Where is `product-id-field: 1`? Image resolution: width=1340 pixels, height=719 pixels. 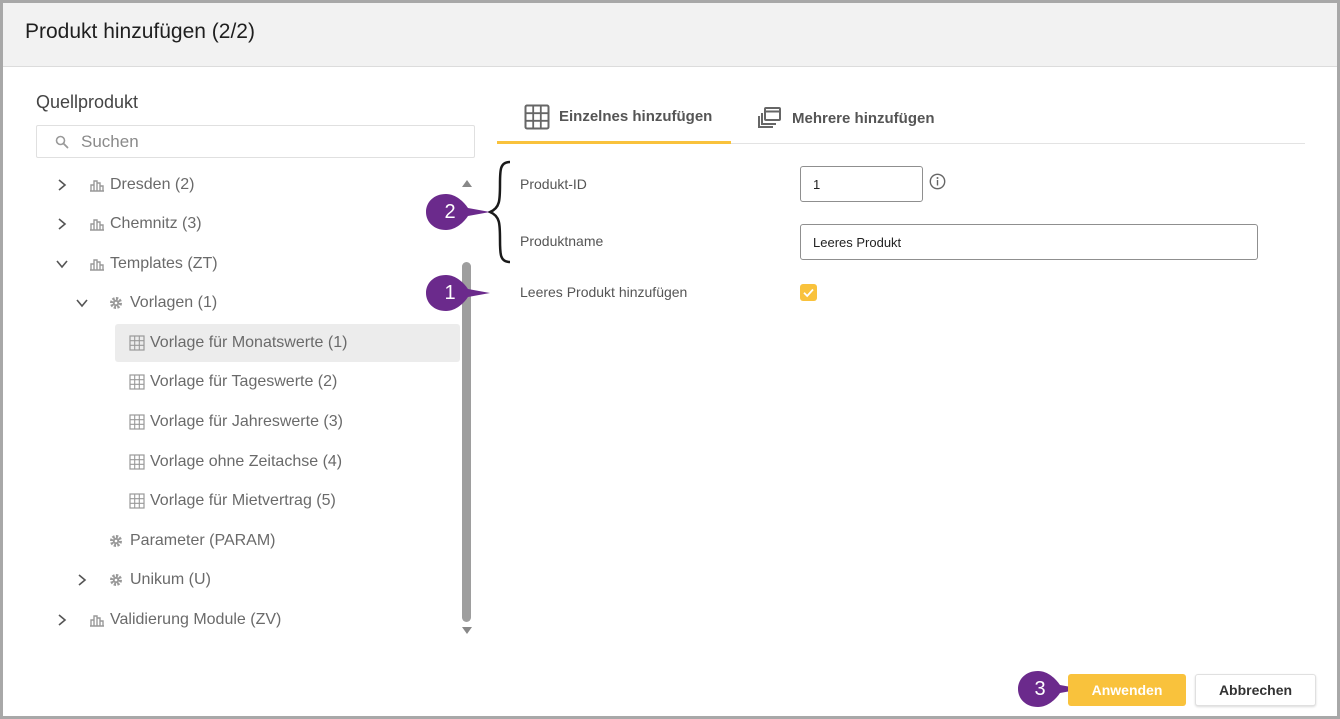 product-id-field: 1 is located at coordinates (861, 184).